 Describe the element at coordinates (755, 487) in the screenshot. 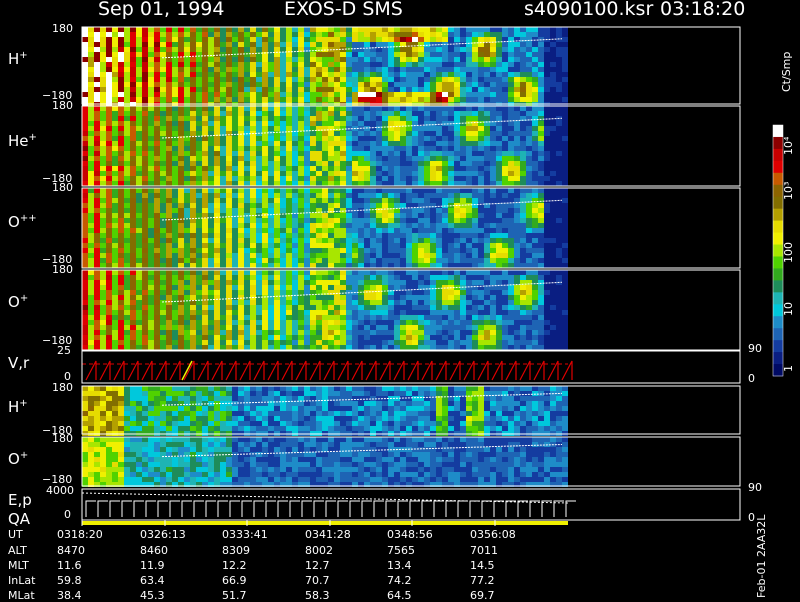

I see `tick-ep-right-top: 90` at that location.